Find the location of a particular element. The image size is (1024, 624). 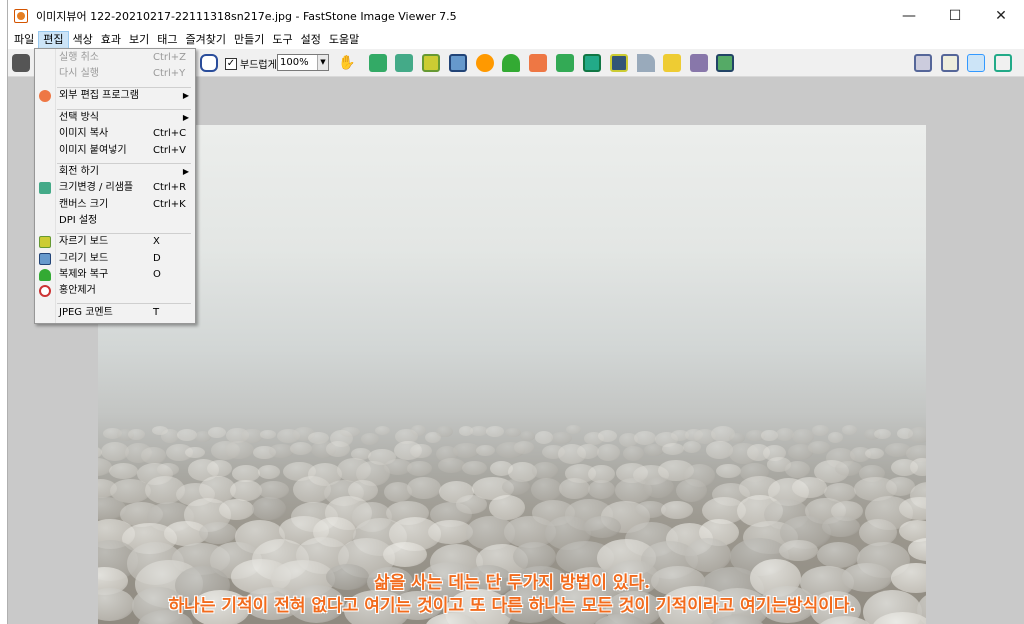

smooth-checkbox-box: ✓ is located at coordinates (231, 63).